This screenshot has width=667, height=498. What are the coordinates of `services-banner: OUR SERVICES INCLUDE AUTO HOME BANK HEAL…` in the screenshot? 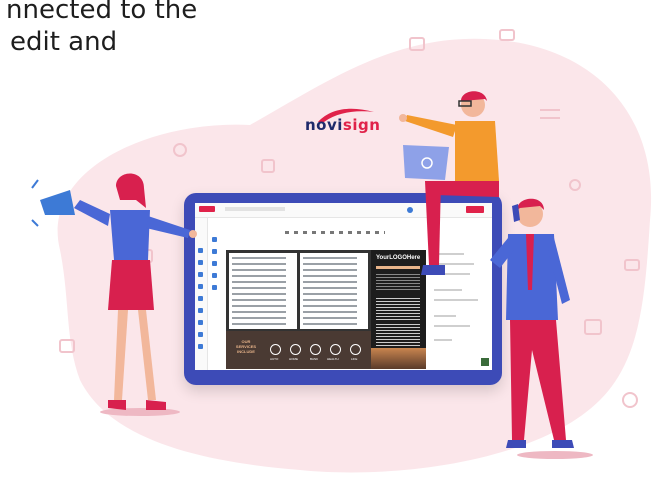 It's located at (298, 350).